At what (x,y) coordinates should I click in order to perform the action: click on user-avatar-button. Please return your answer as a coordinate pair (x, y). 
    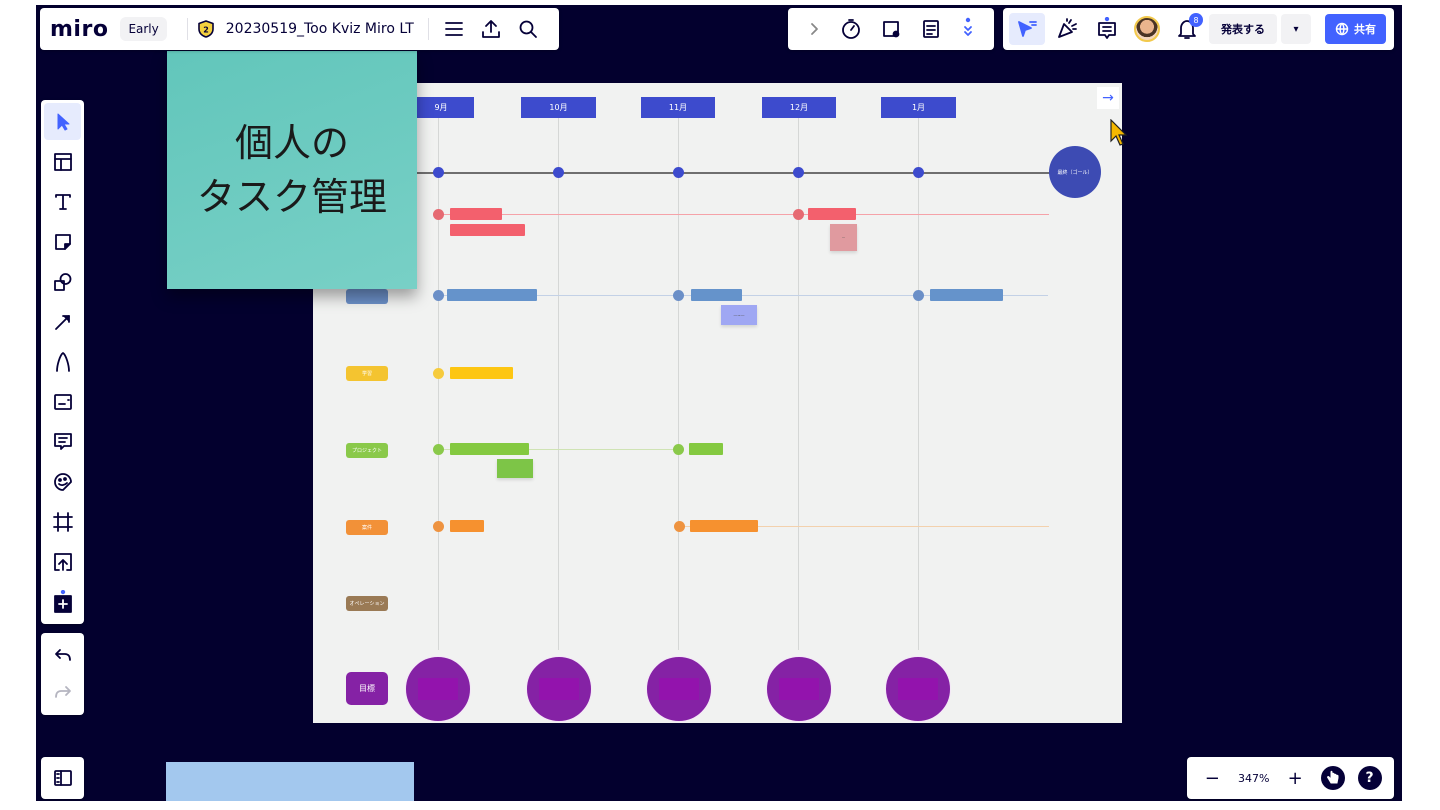
    Looking at the image, I should click on (1147, 29).